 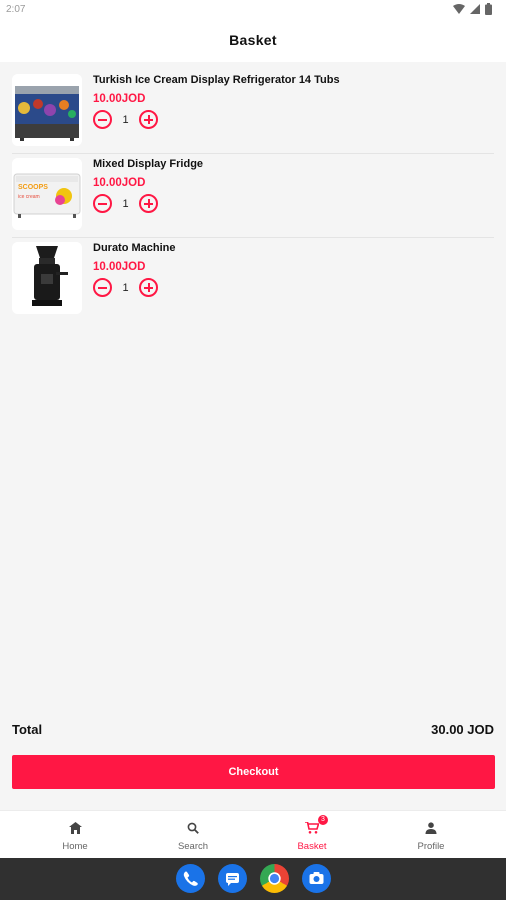 I want to click on search-icon, so click(x=193, y=828).